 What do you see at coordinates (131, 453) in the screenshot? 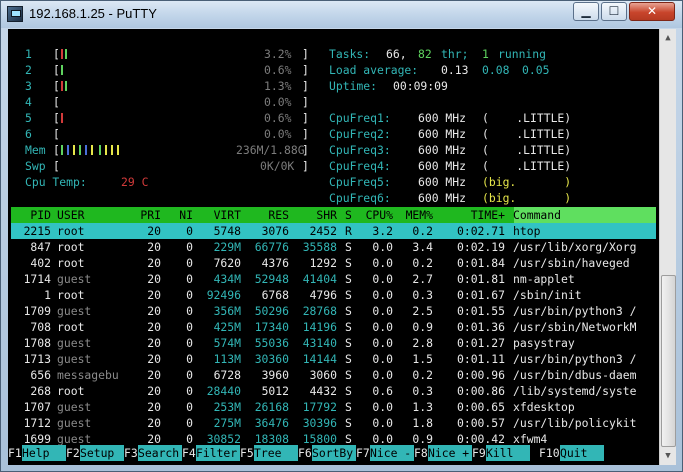
I see `fkey-f3: F3` at bounding box center [131, 453].